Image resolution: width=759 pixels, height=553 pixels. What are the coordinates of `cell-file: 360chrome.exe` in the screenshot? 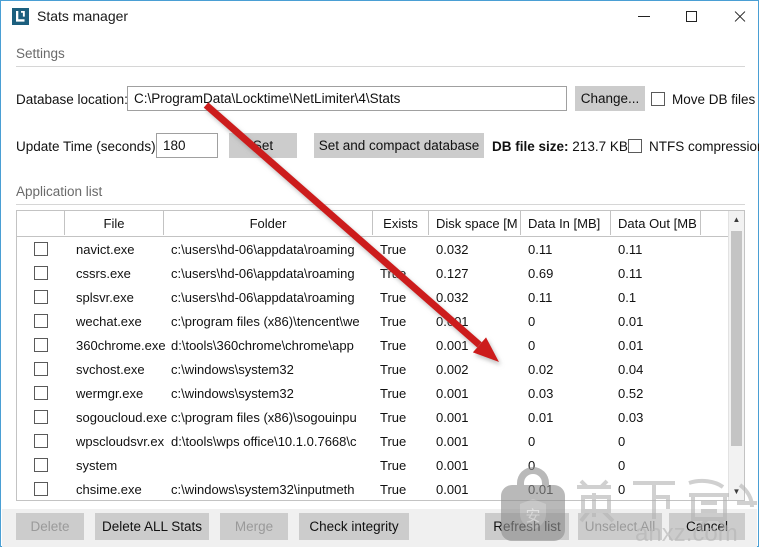 It's located at (121, 345).